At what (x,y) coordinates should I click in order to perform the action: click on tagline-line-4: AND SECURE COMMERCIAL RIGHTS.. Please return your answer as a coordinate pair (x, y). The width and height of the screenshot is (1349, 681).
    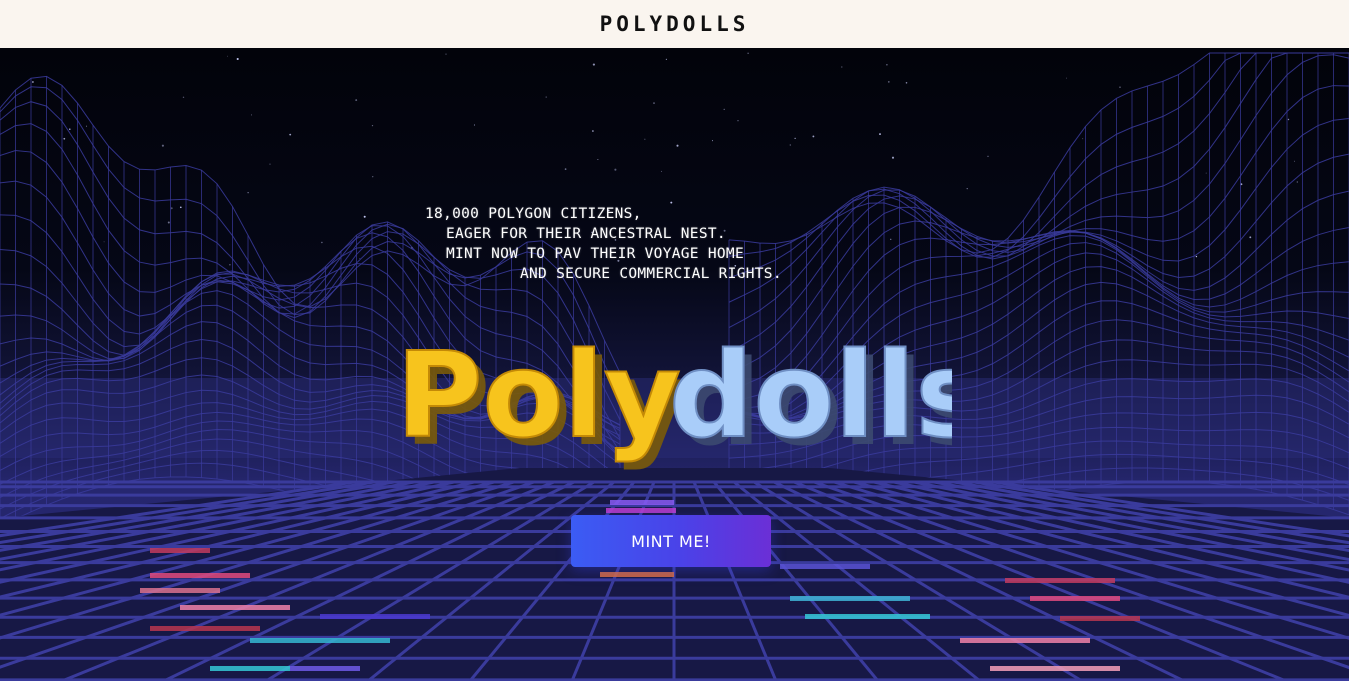
    Looking at the image, I should click on (651, 274).